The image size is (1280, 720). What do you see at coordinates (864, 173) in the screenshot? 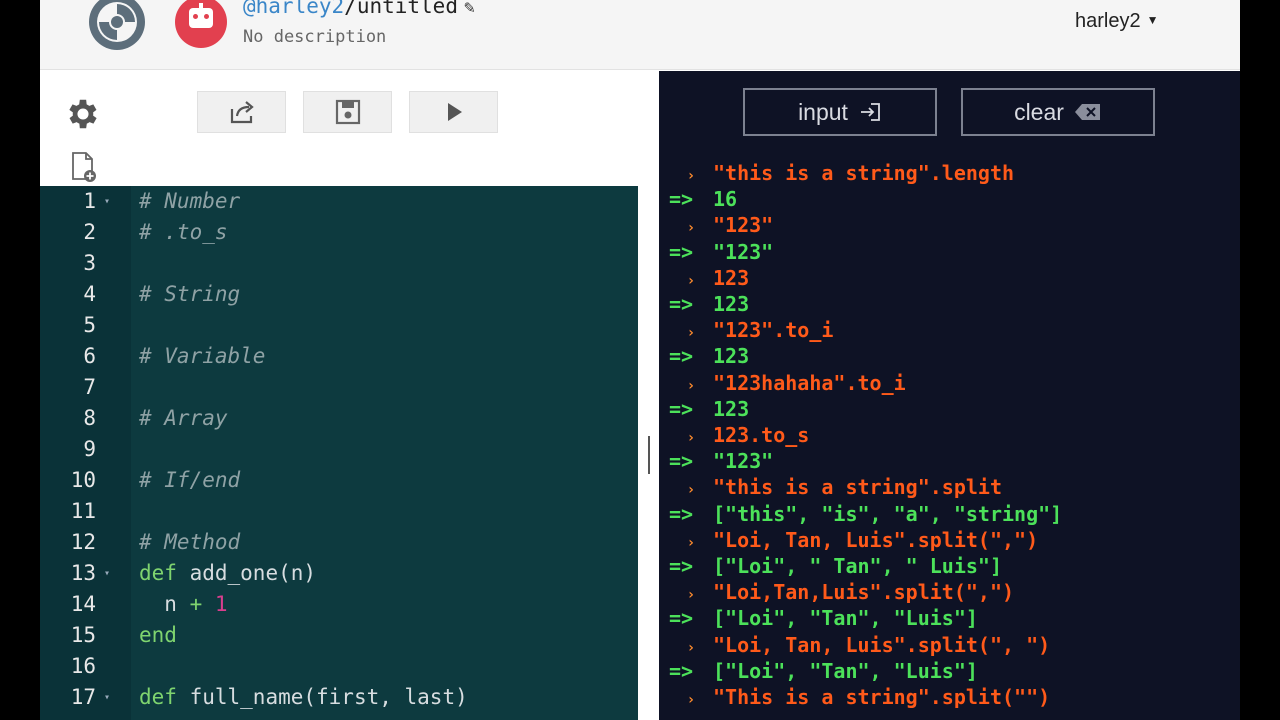
I see `console-text: "this is a string".length` at bounding box center [864, 173].